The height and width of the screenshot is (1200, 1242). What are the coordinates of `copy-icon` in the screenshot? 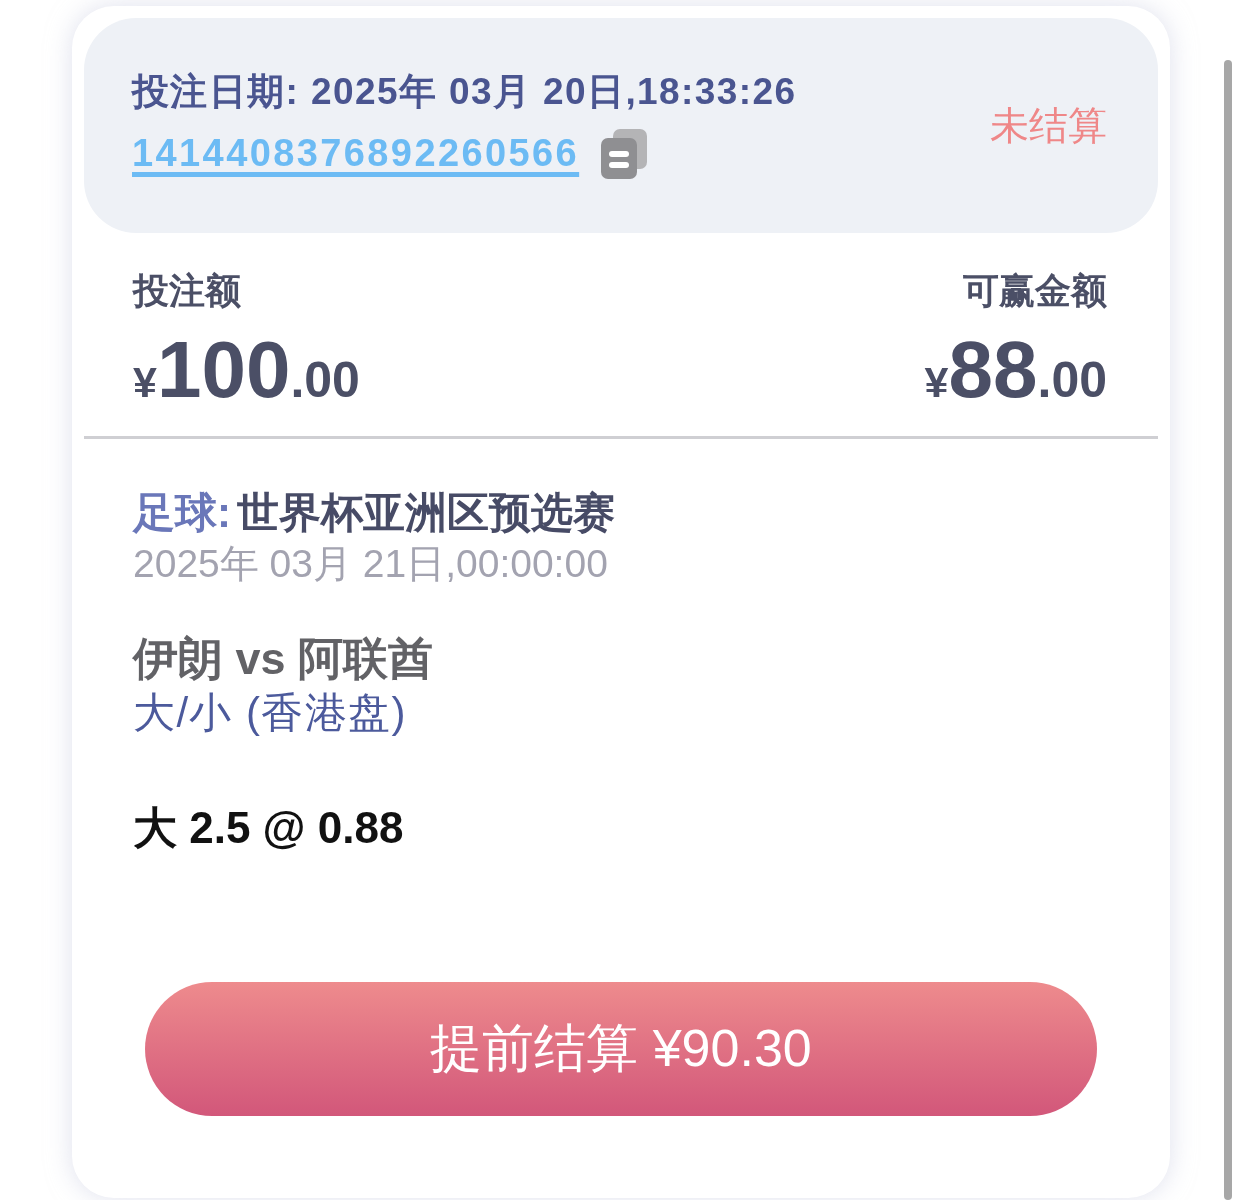 It's located at (624, 153).